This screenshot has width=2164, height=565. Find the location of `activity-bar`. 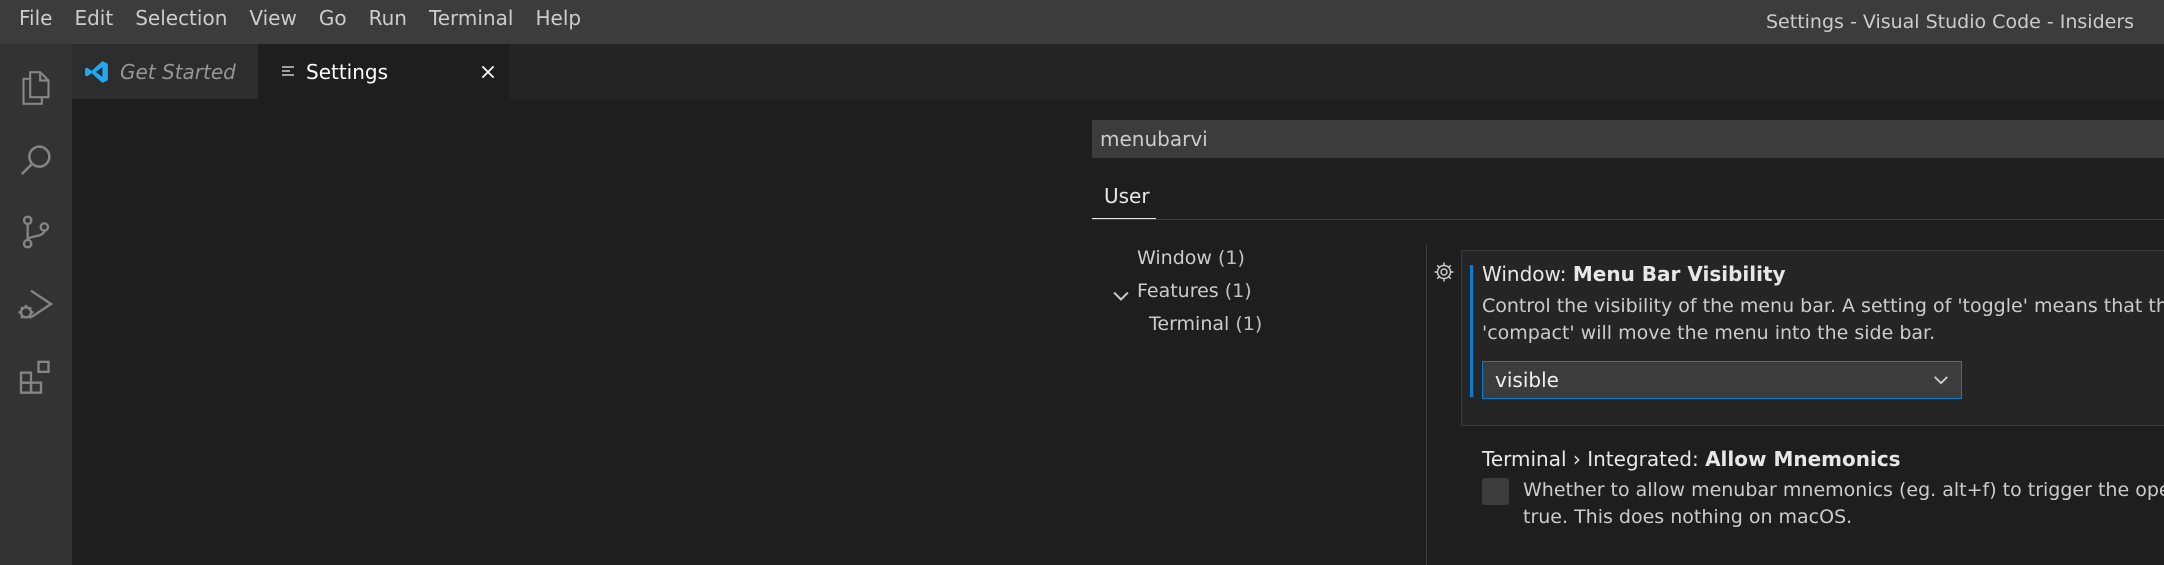

activity-bar is located at coordinates (36, 304).